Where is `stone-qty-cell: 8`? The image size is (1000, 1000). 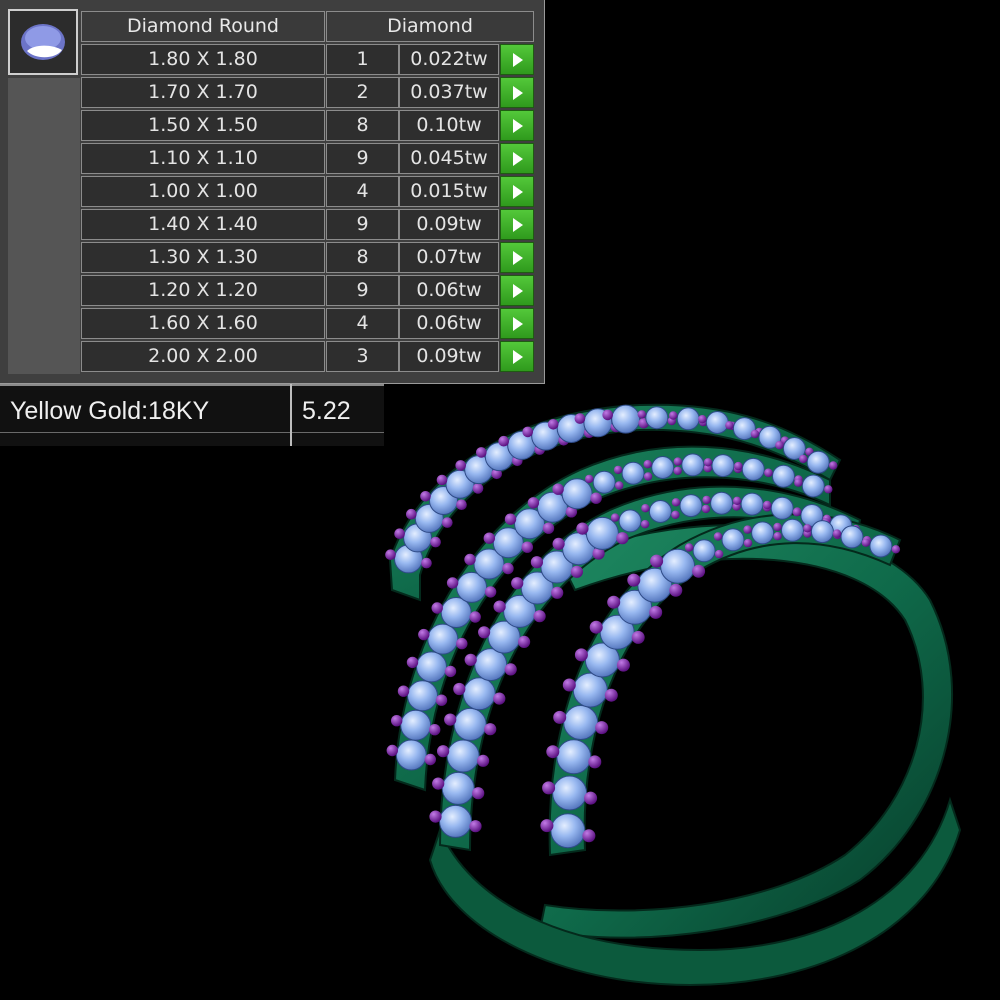
stone-qty-cell: 8 is located at coordinates (362, 257).